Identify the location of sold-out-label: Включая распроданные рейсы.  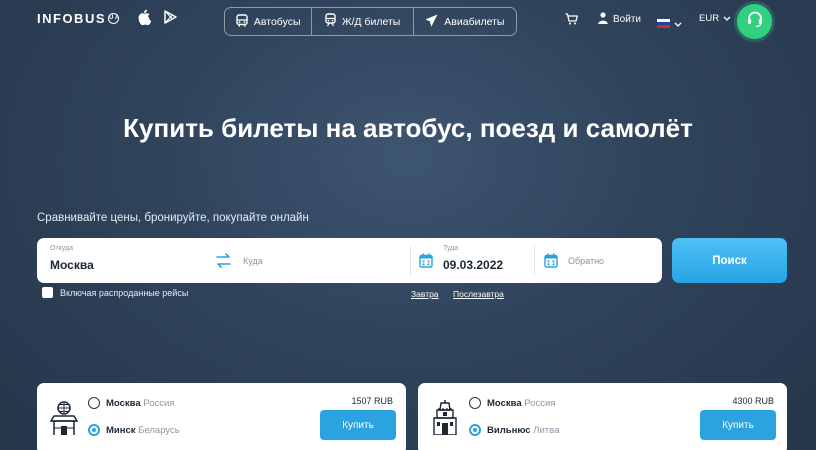
(124, 292).